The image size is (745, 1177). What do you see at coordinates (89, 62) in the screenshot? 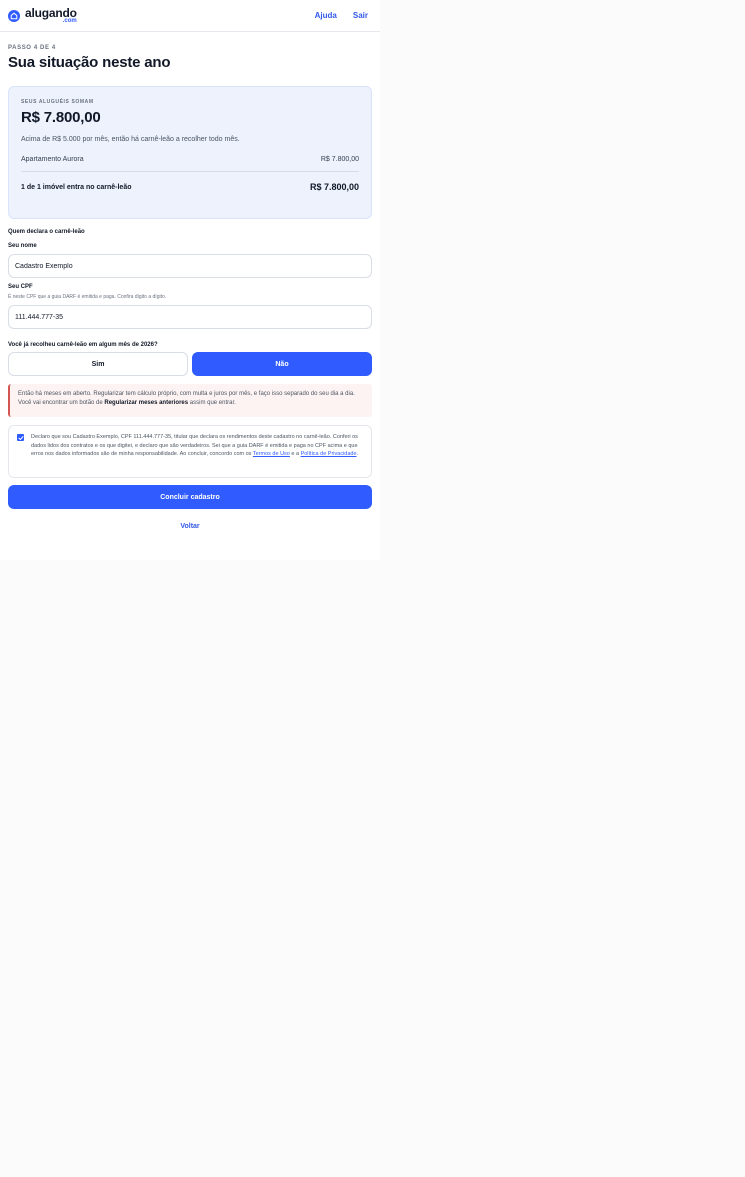
I see `page-title: Sua situação neste ano` at bounding box center [89, 62].